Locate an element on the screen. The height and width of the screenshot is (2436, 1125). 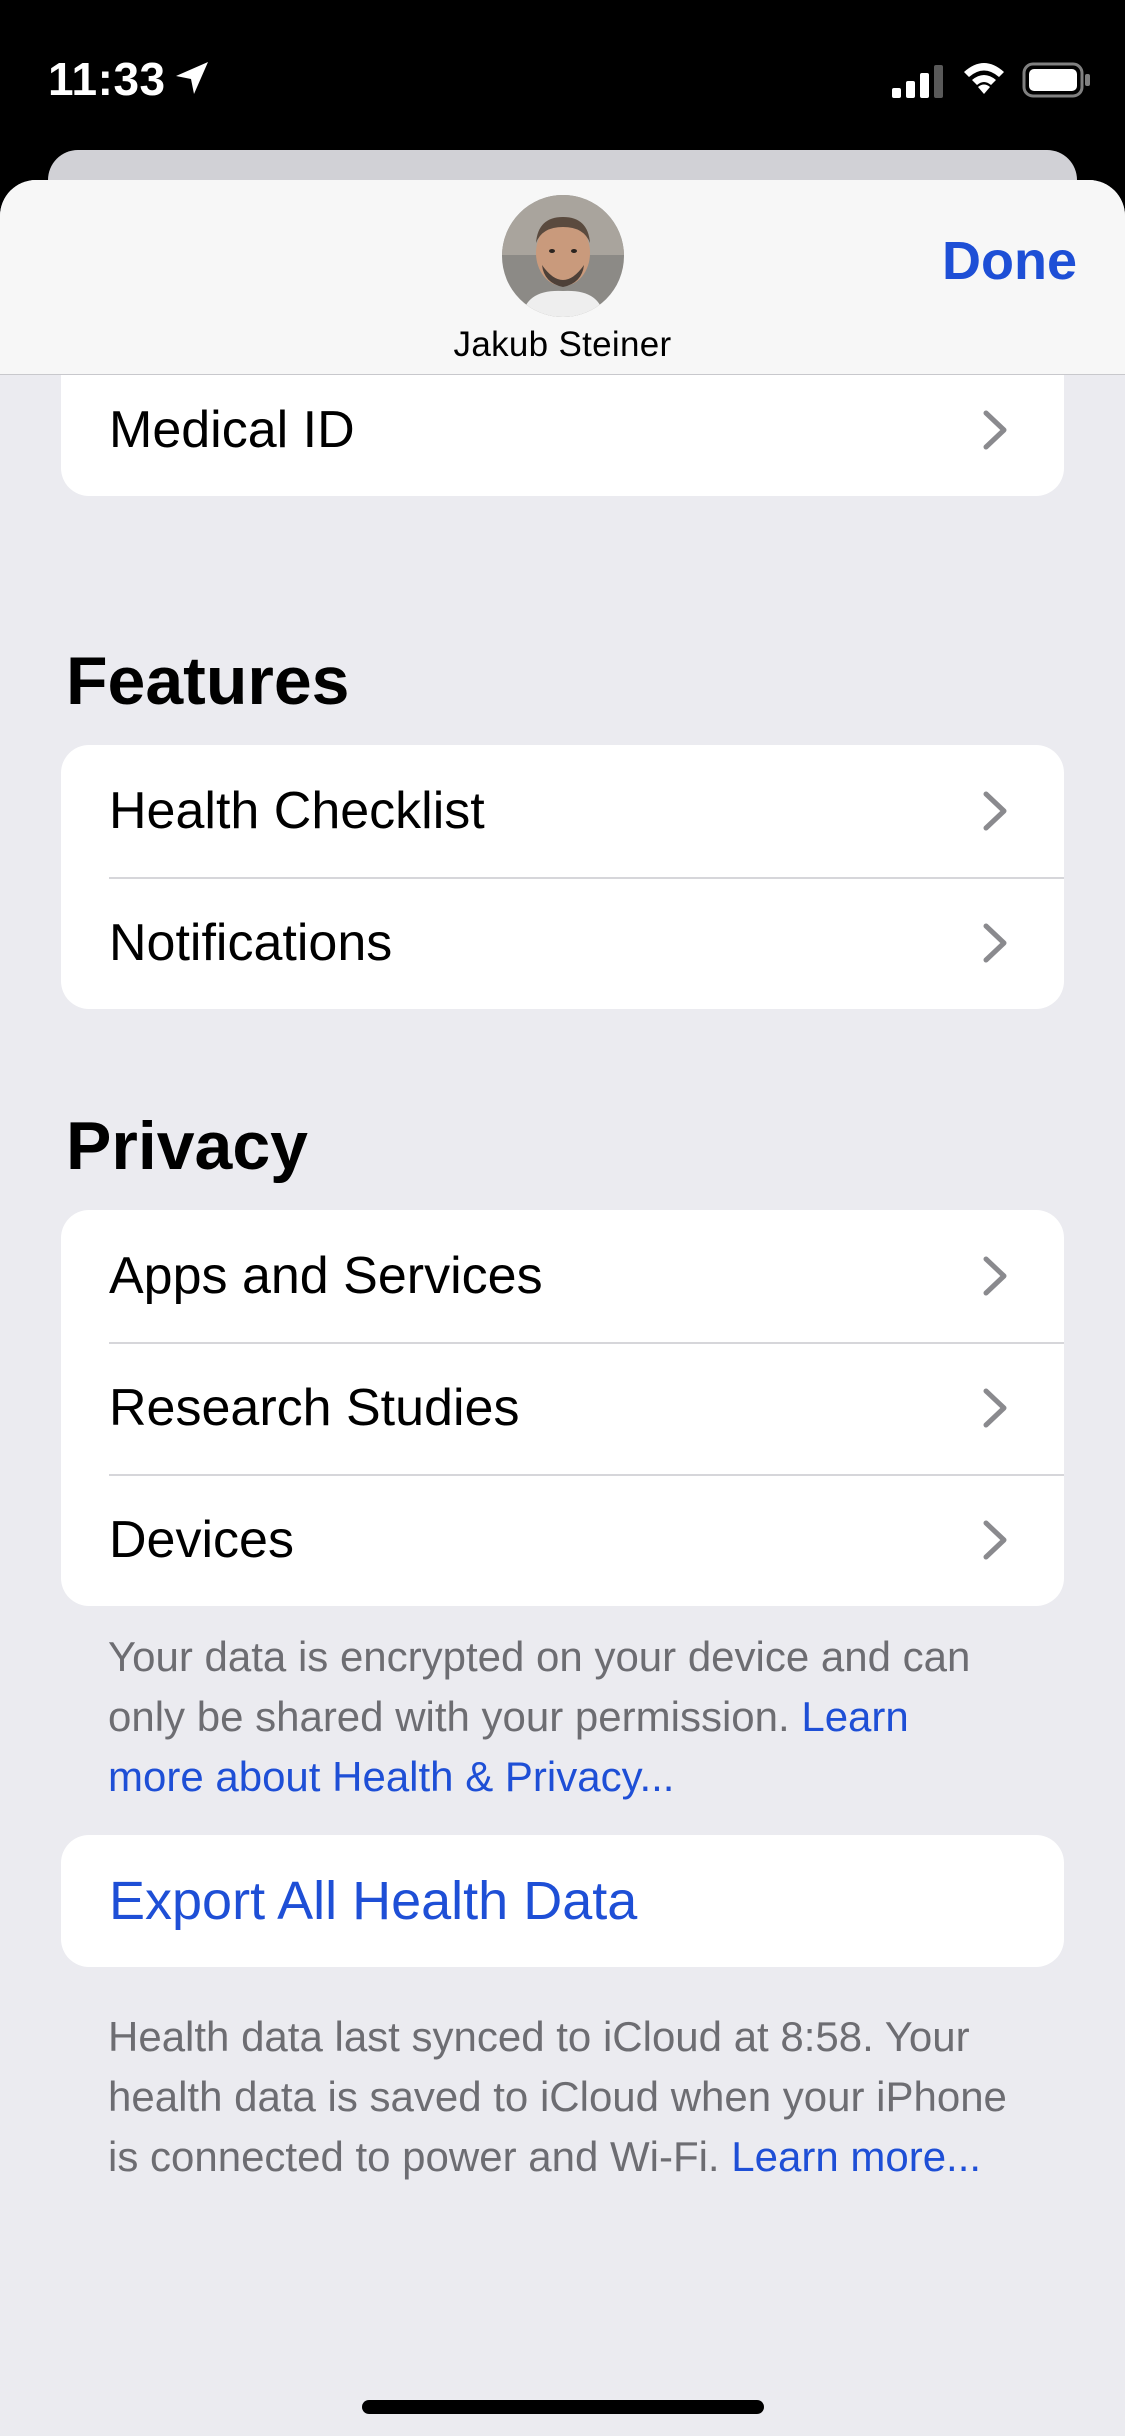
row-label: Health Checklist is located at coordinates (297, 811).